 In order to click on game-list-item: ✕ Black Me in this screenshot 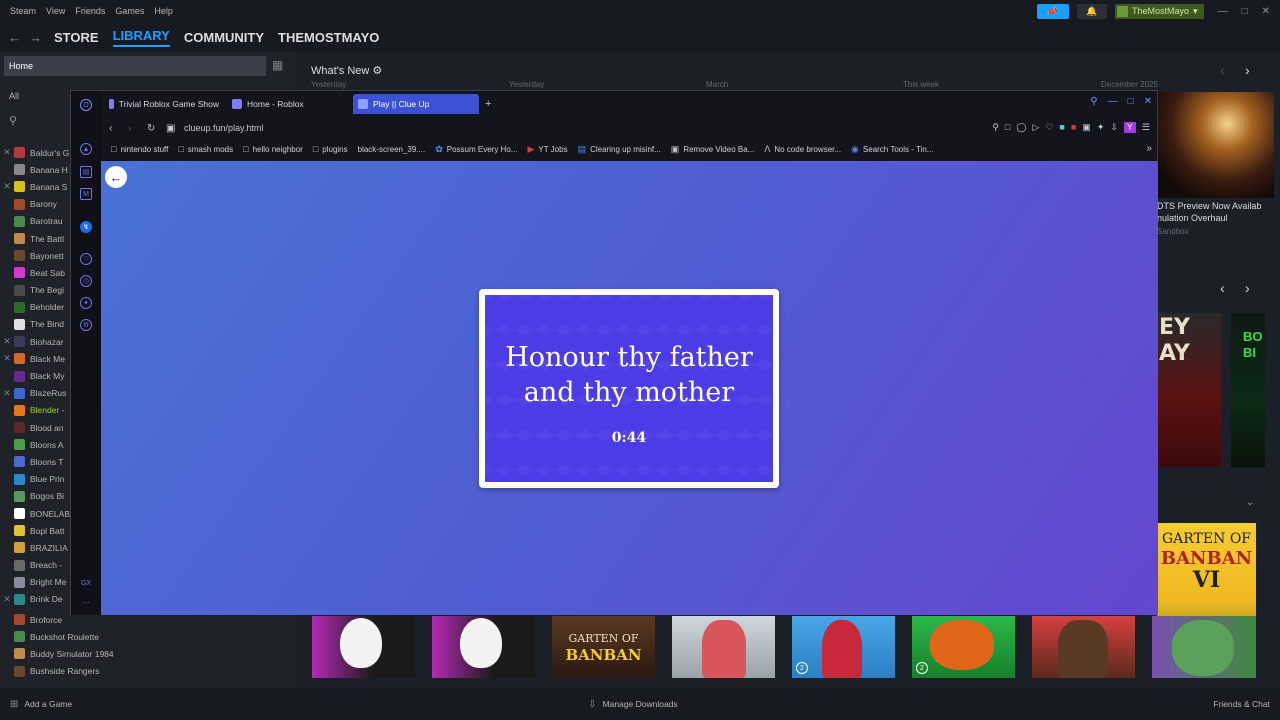, I will do `click(35, 358)`.